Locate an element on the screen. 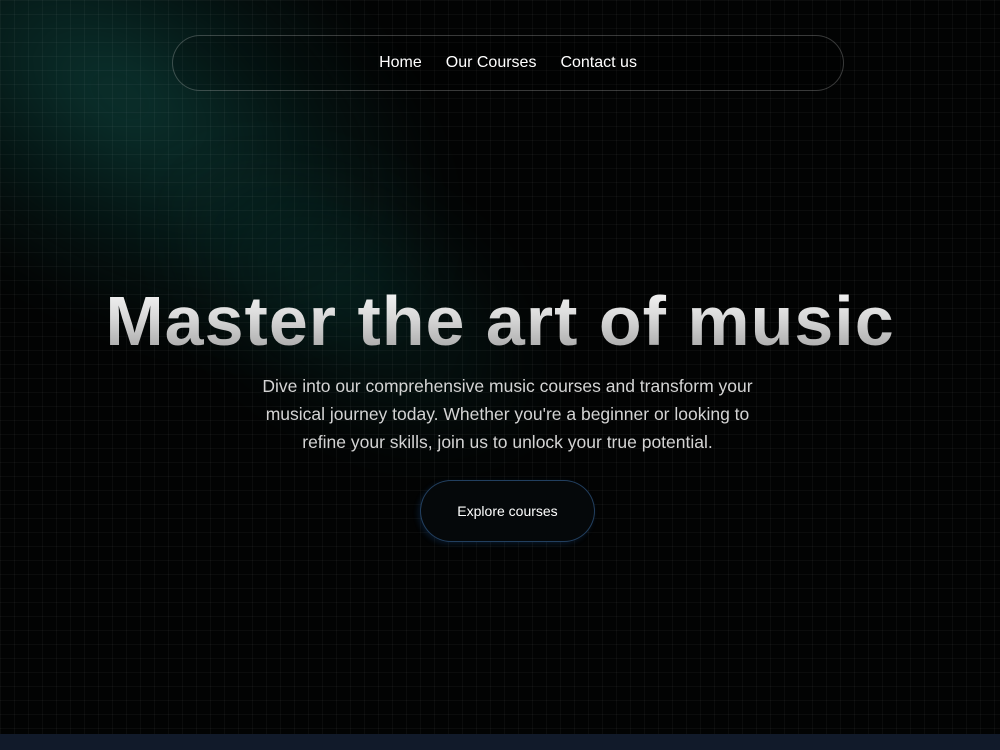 This screenshot has height=750, width=1000. hero-title: Master the art of music is located at coordinates (500, 321).